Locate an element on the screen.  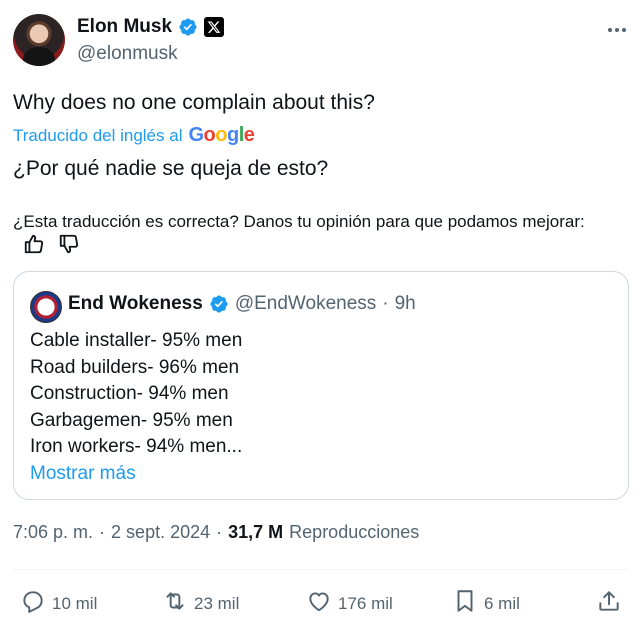
quoted-line: Road builders- 96% men is located at coordinates (135, 367).